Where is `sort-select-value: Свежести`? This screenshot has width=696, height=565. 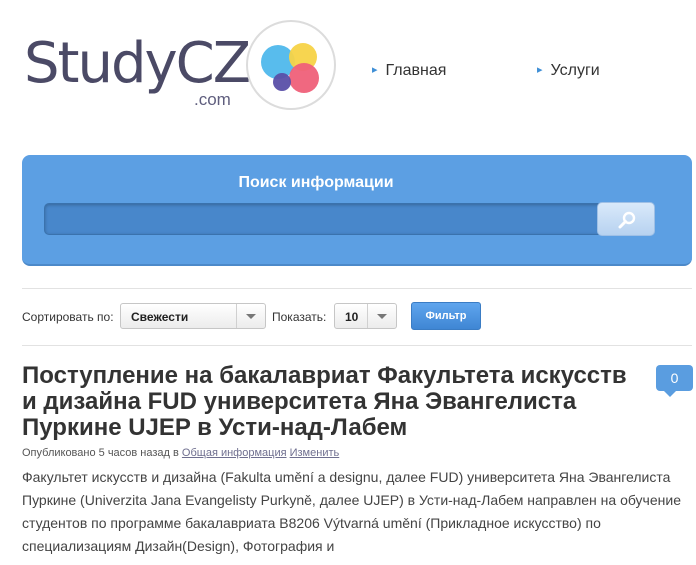
sort-select-value: Свежести is located at coordinates (160, 317).